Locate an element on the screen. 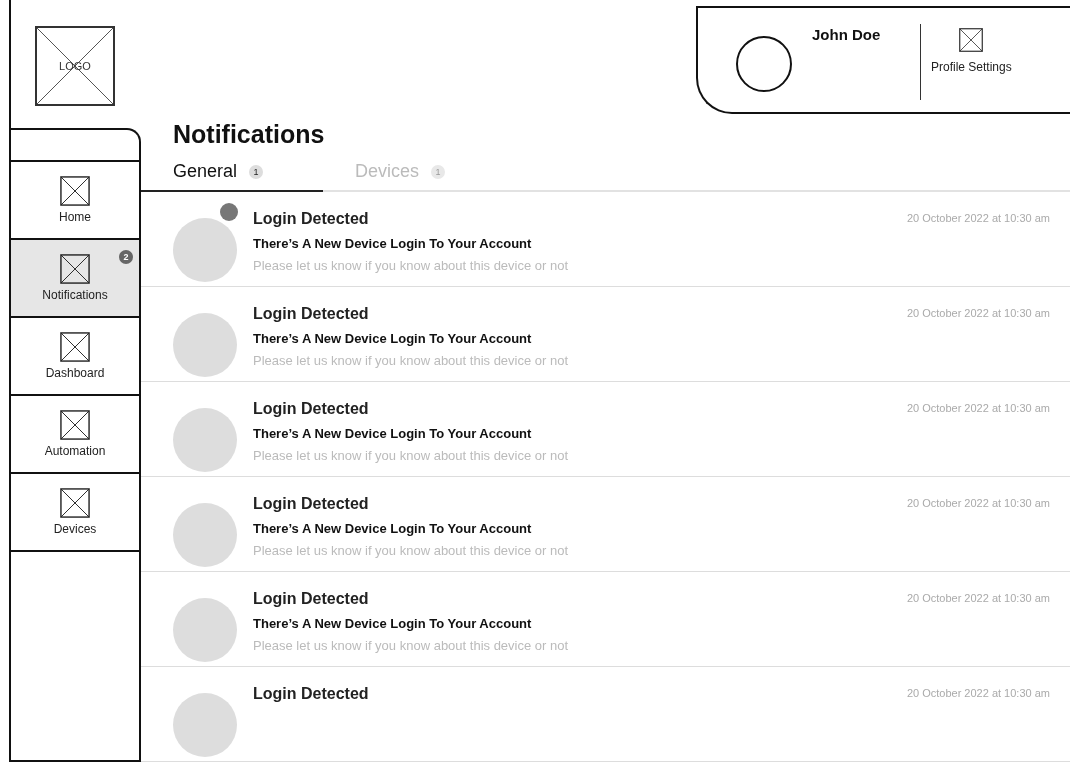 This screenshot has height=762, width=1070. count-badge: 2 is located at coordinates (126, 257).